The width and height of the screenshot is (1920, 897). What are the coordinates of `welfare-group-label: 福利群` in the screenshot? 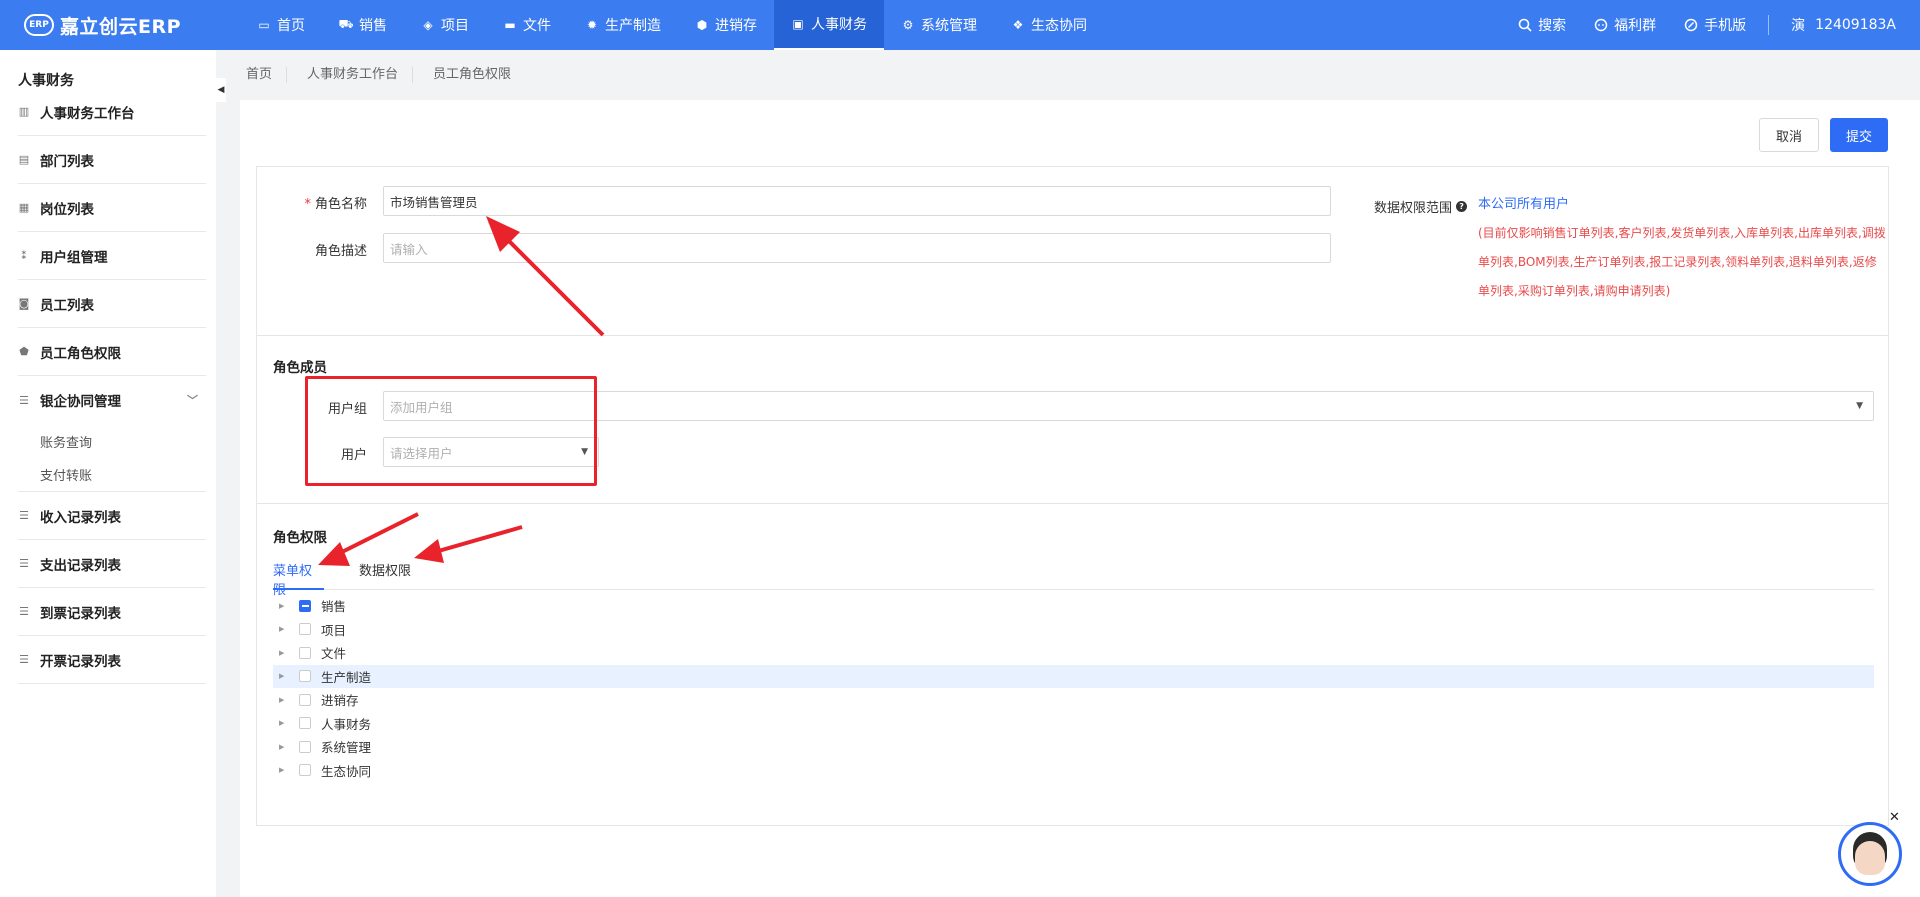 It's located at (1635, 26).